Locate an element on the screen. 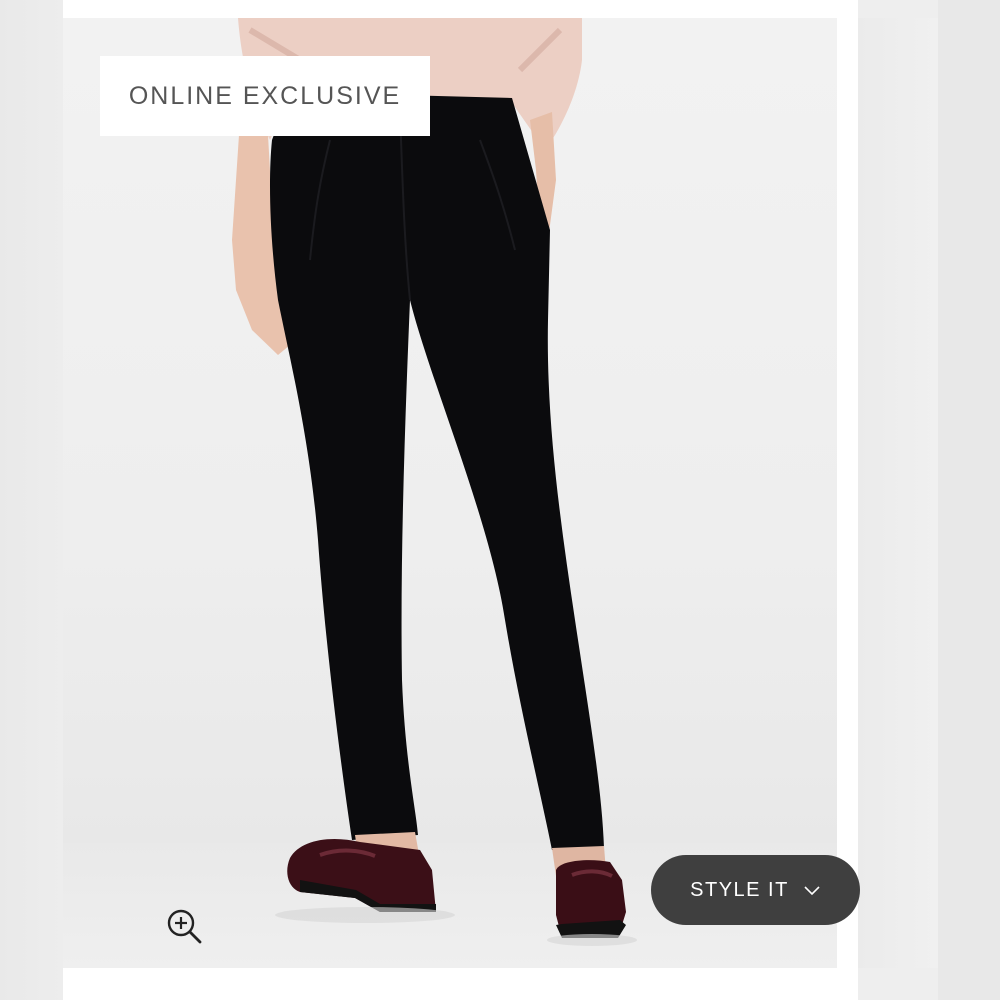 Image resolution: width=1000 pixels, height=1000 pixels. zoom-button is located at coordinates (184, 926).